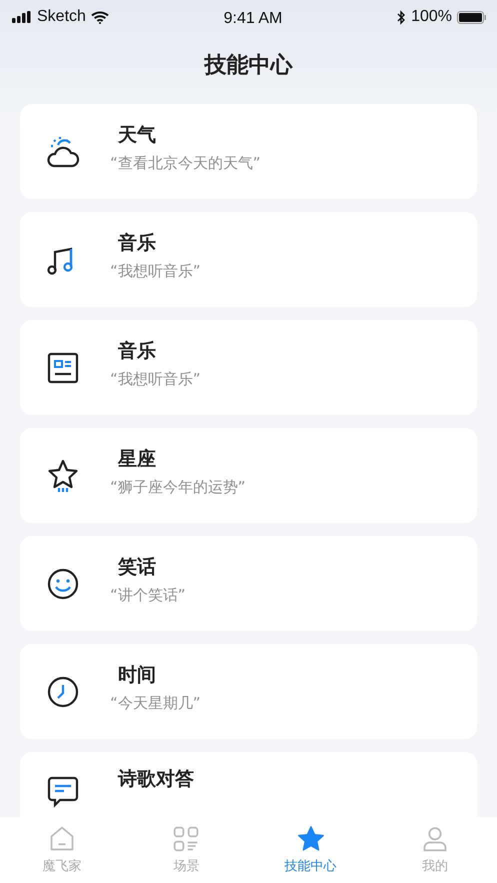  Describe the element at coordinates (186, 839) in the screenshot. I see `grid-icon` at that location.